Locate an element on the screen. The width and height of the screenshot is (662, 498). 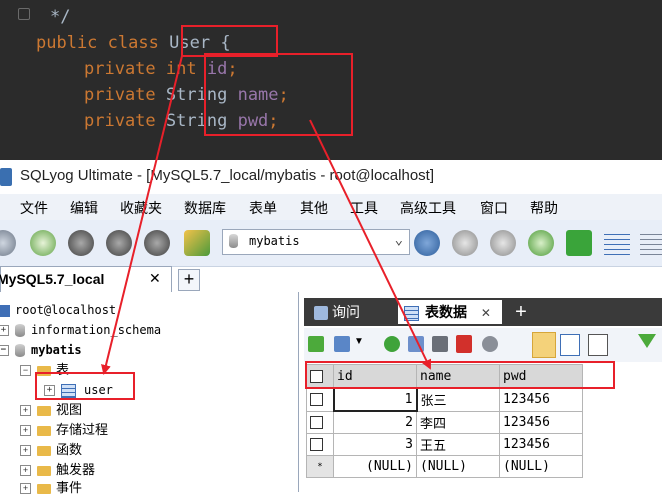
tree-table-user: + user is located at coordinates (78, 390).